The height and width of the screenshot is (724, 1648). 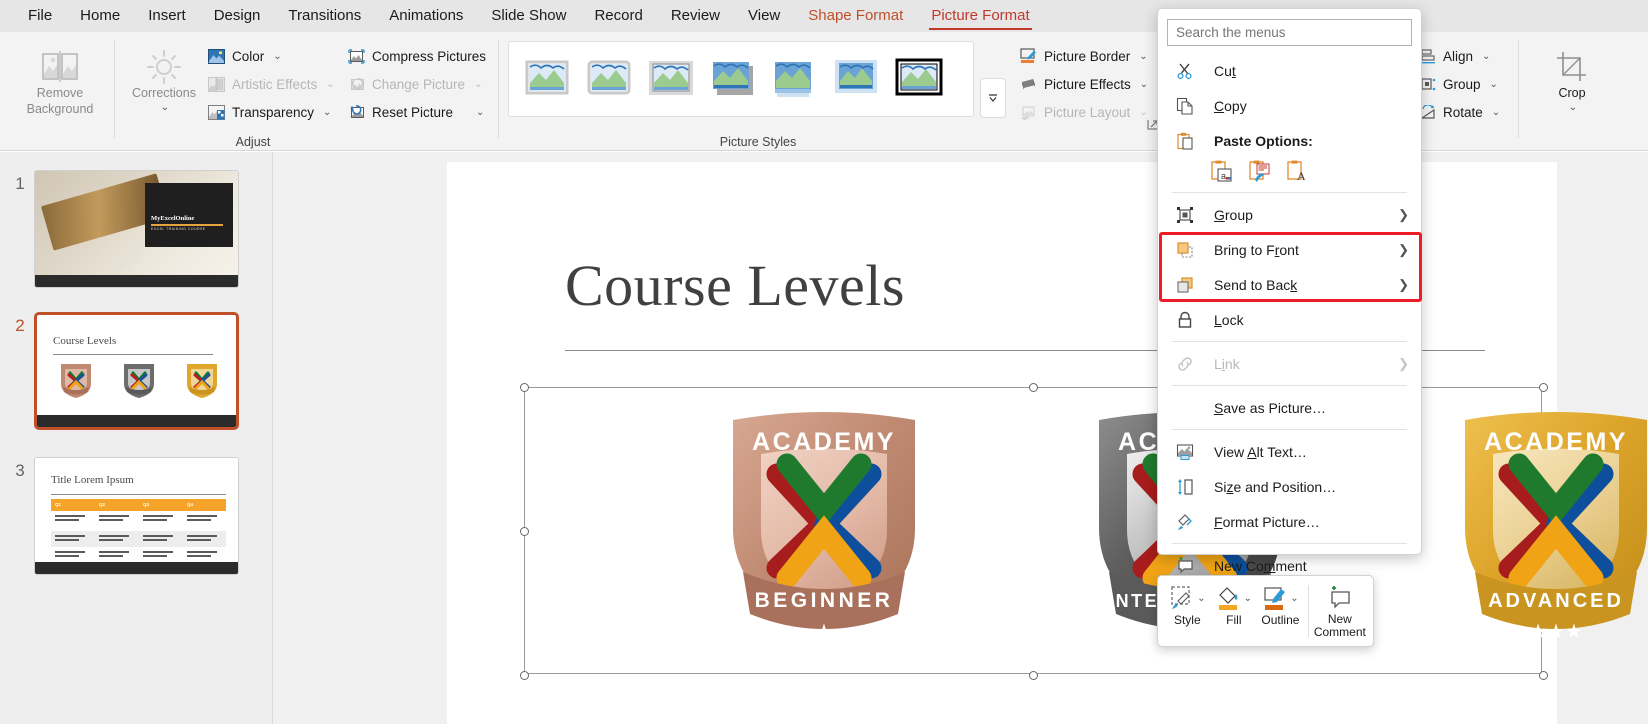 What do you see at coordinates (1084, 56) in the screenshot?
I see `picture-border-button: Picture Border ⌄` at bounding box center [1084, 56].